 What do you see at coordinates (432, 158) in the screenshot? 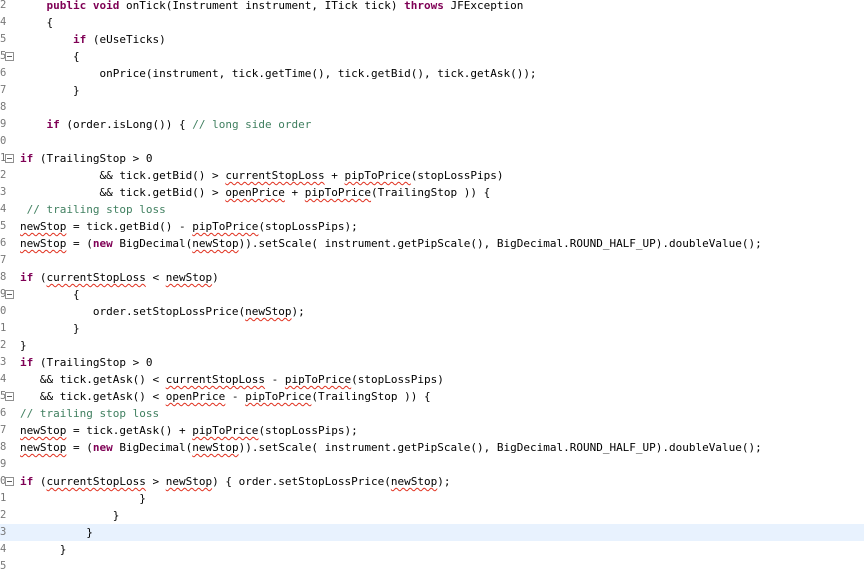
I see `code-line: 1 if (TrailingStop > 0` at bounding box center [432, 158].